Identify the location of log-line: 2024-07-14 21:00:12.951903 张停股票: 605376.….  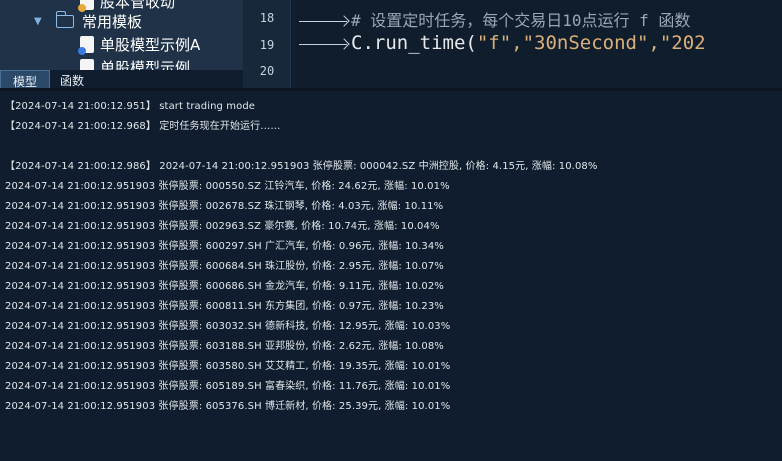
(228, 406).